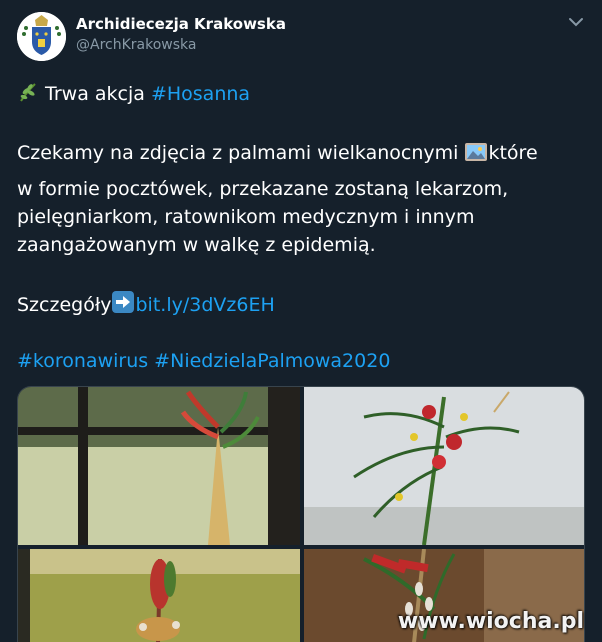  Describe the element at coordinates (123, 302) in the screenshot. I see `right-arrow-emoji-icon` at that location.